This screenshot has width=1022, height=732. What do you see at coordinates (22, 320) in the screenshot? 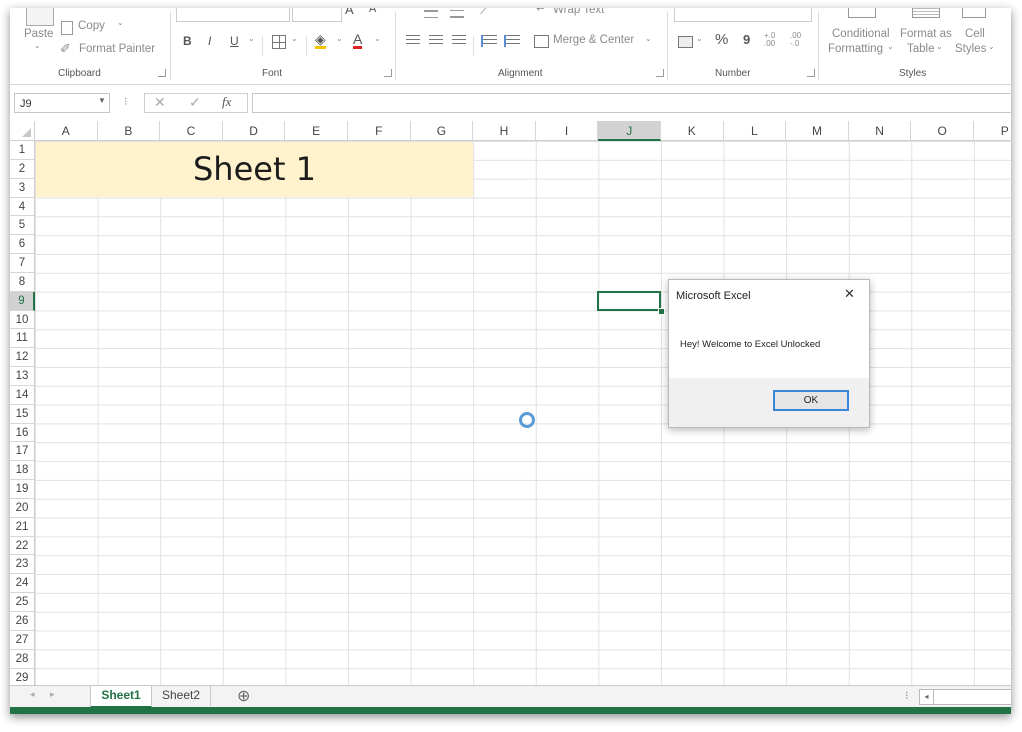
I see `row-header-10: 10` at bounding box center [22, 320].